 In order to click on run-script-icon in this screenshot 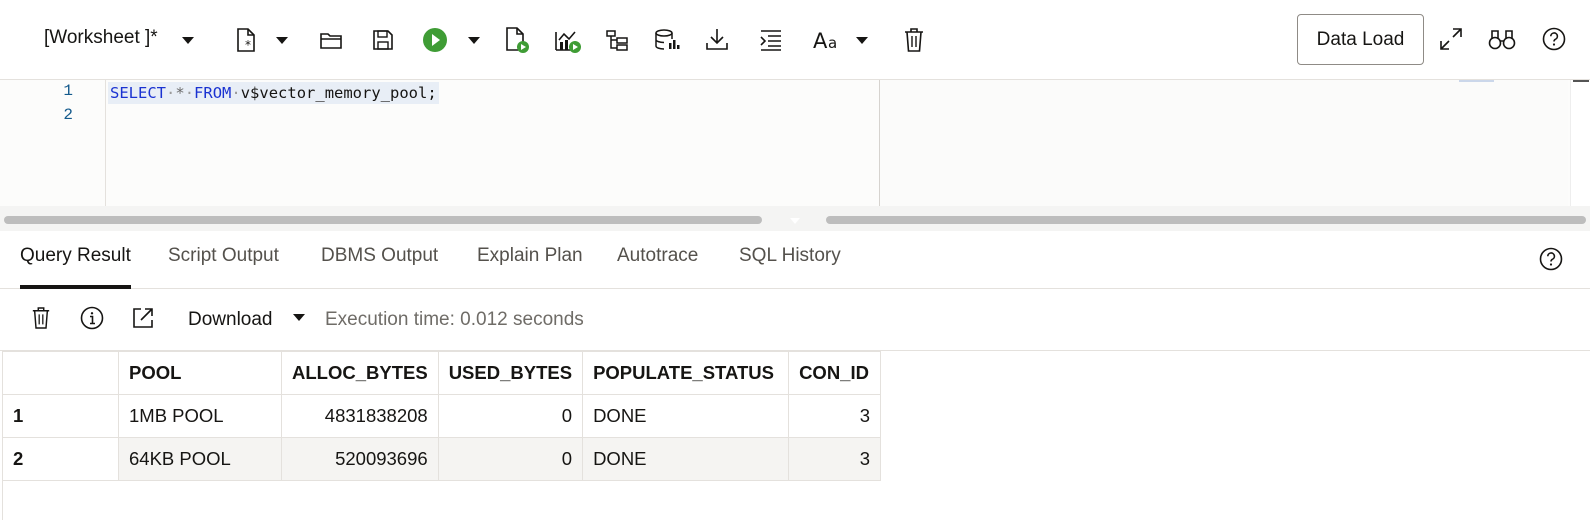, I will do `click(517, 40)`.